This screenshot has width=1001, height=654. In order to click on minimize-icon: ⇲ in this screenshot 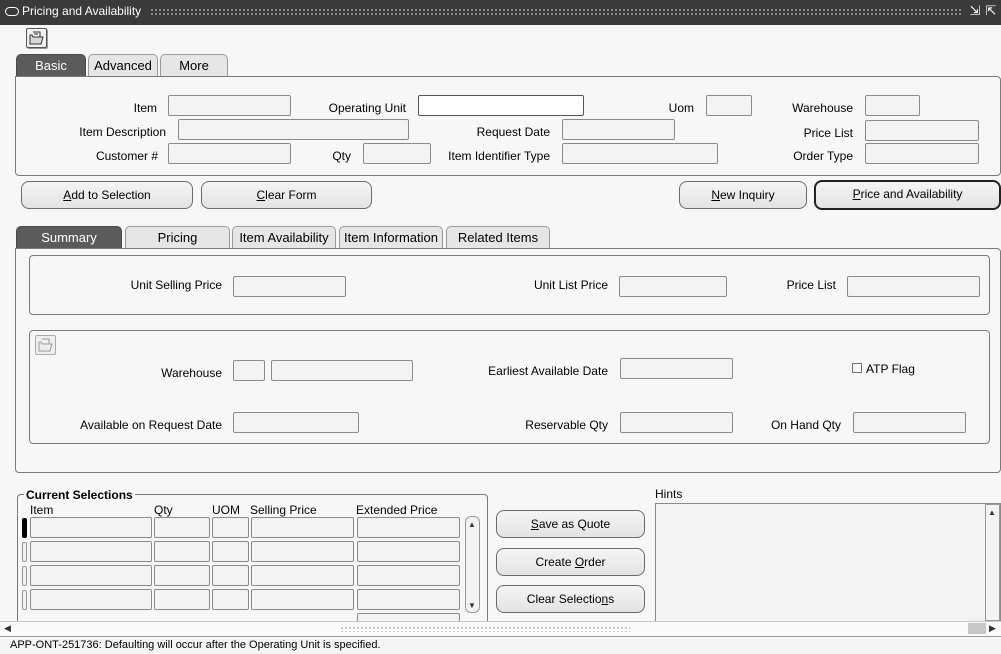, I will do `click(975, 11)`.